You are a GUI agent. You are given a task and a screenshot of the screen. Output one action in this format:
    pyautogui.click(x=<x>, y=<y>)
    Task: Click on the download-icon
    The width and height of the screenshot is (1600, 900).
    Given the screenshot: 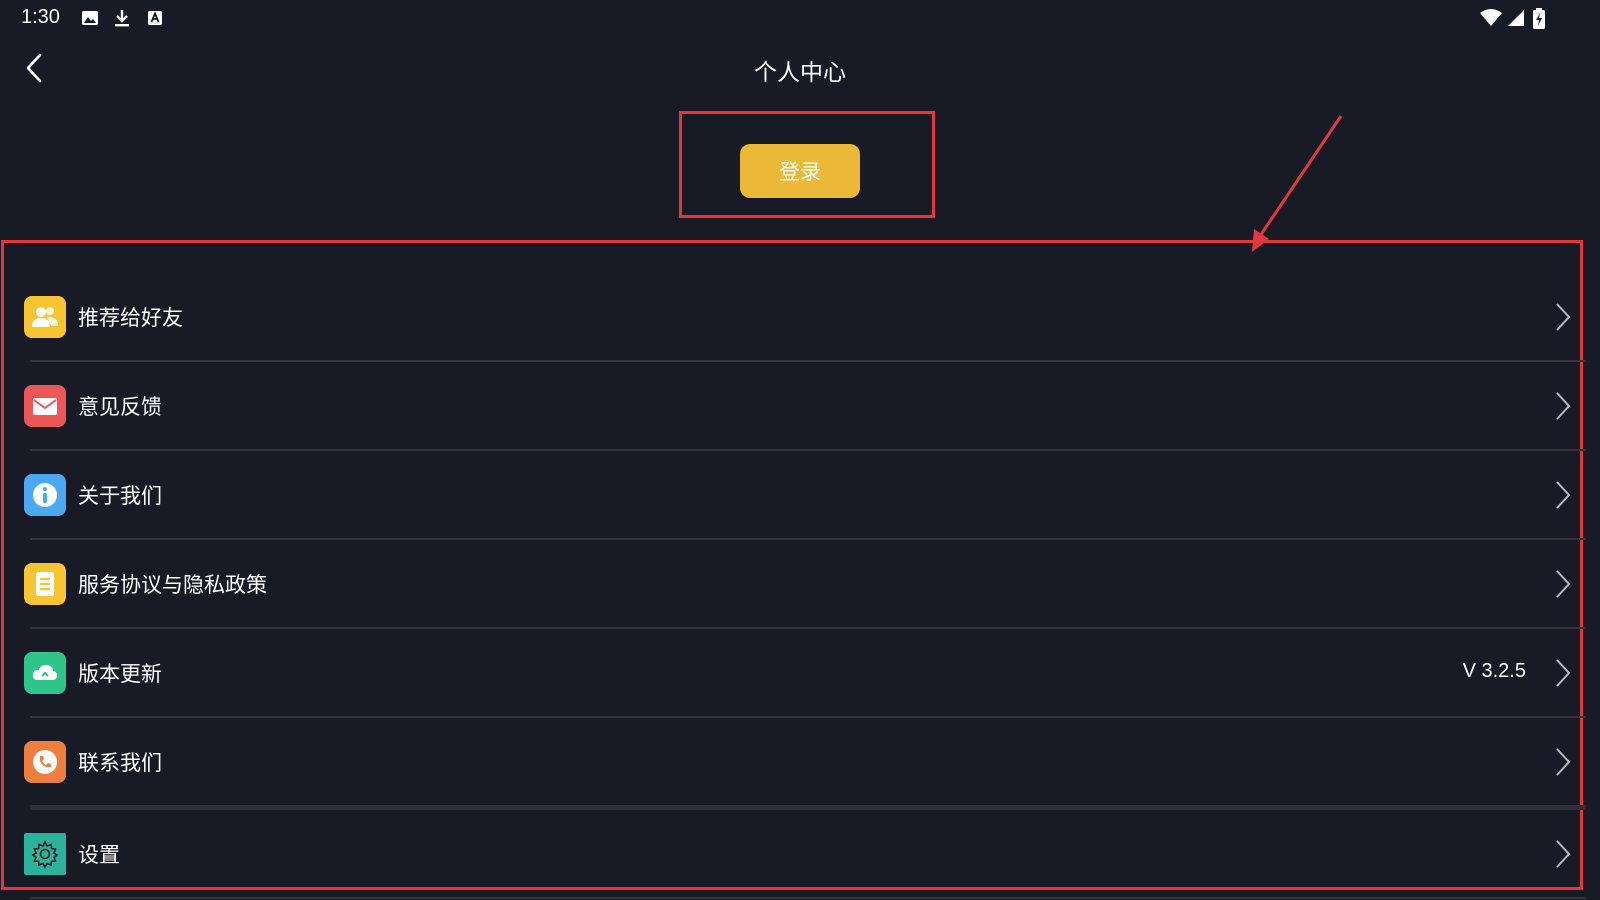 What is the action you would take?
    pyautogui.click(x=122, y=20)
    